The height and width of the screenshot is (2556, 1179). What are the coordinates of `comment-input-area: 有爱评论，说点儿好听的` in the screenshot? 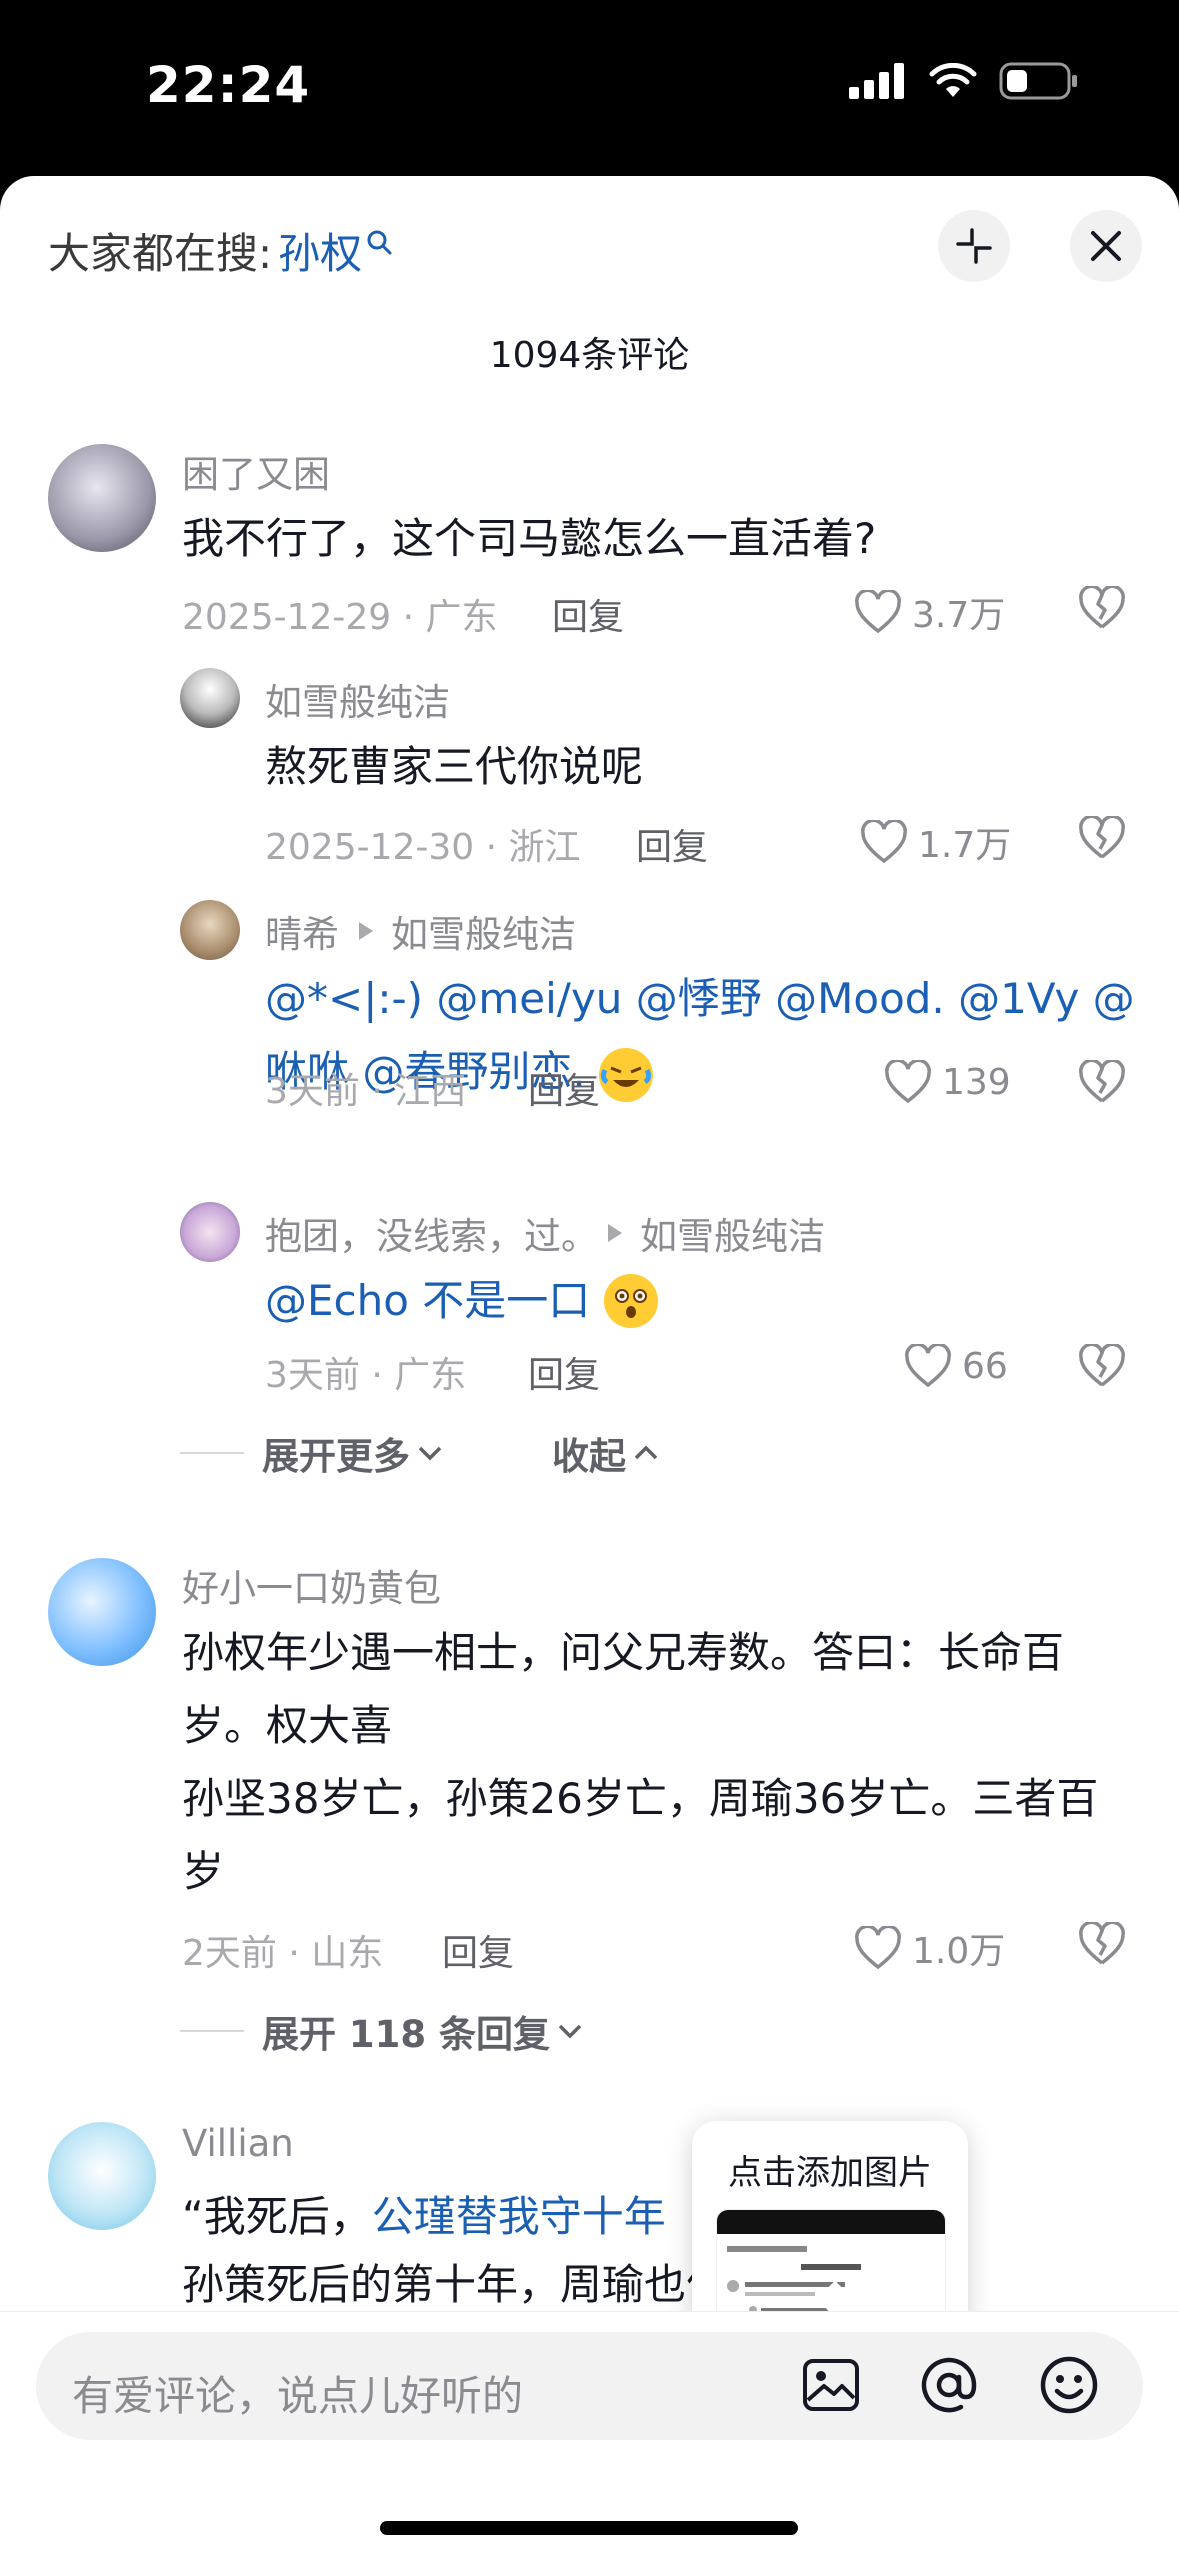 It's located at (589, 2433).